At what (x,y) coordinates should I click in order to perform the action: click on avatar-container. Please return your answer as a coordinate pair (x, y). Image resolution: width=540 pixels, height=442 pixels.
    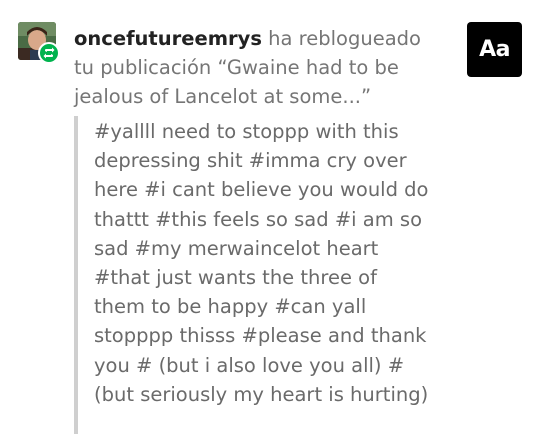
    Looking at the image, I should click on (39, 43).